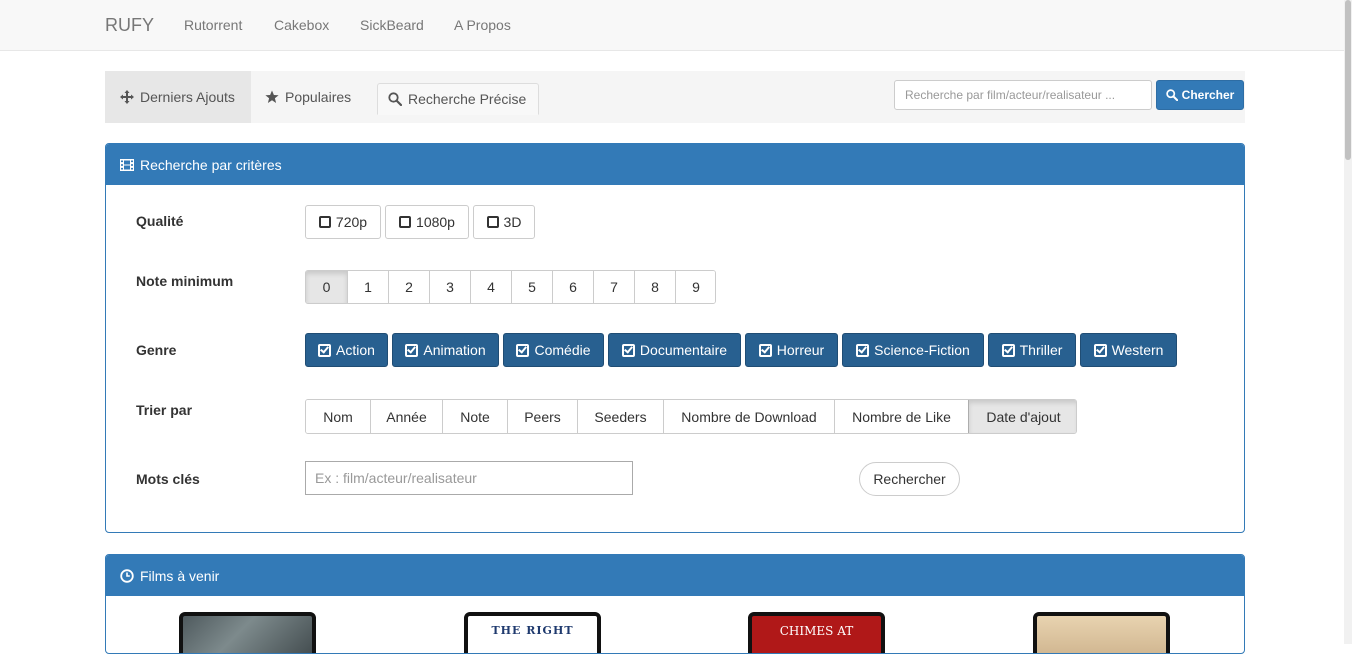 This screenshot has height=654, width=1352. What do you see at coordinates (185, 281) in the screenshot?
I see `note-minimum-label: Note minimum` at bounding box center [185, 281].